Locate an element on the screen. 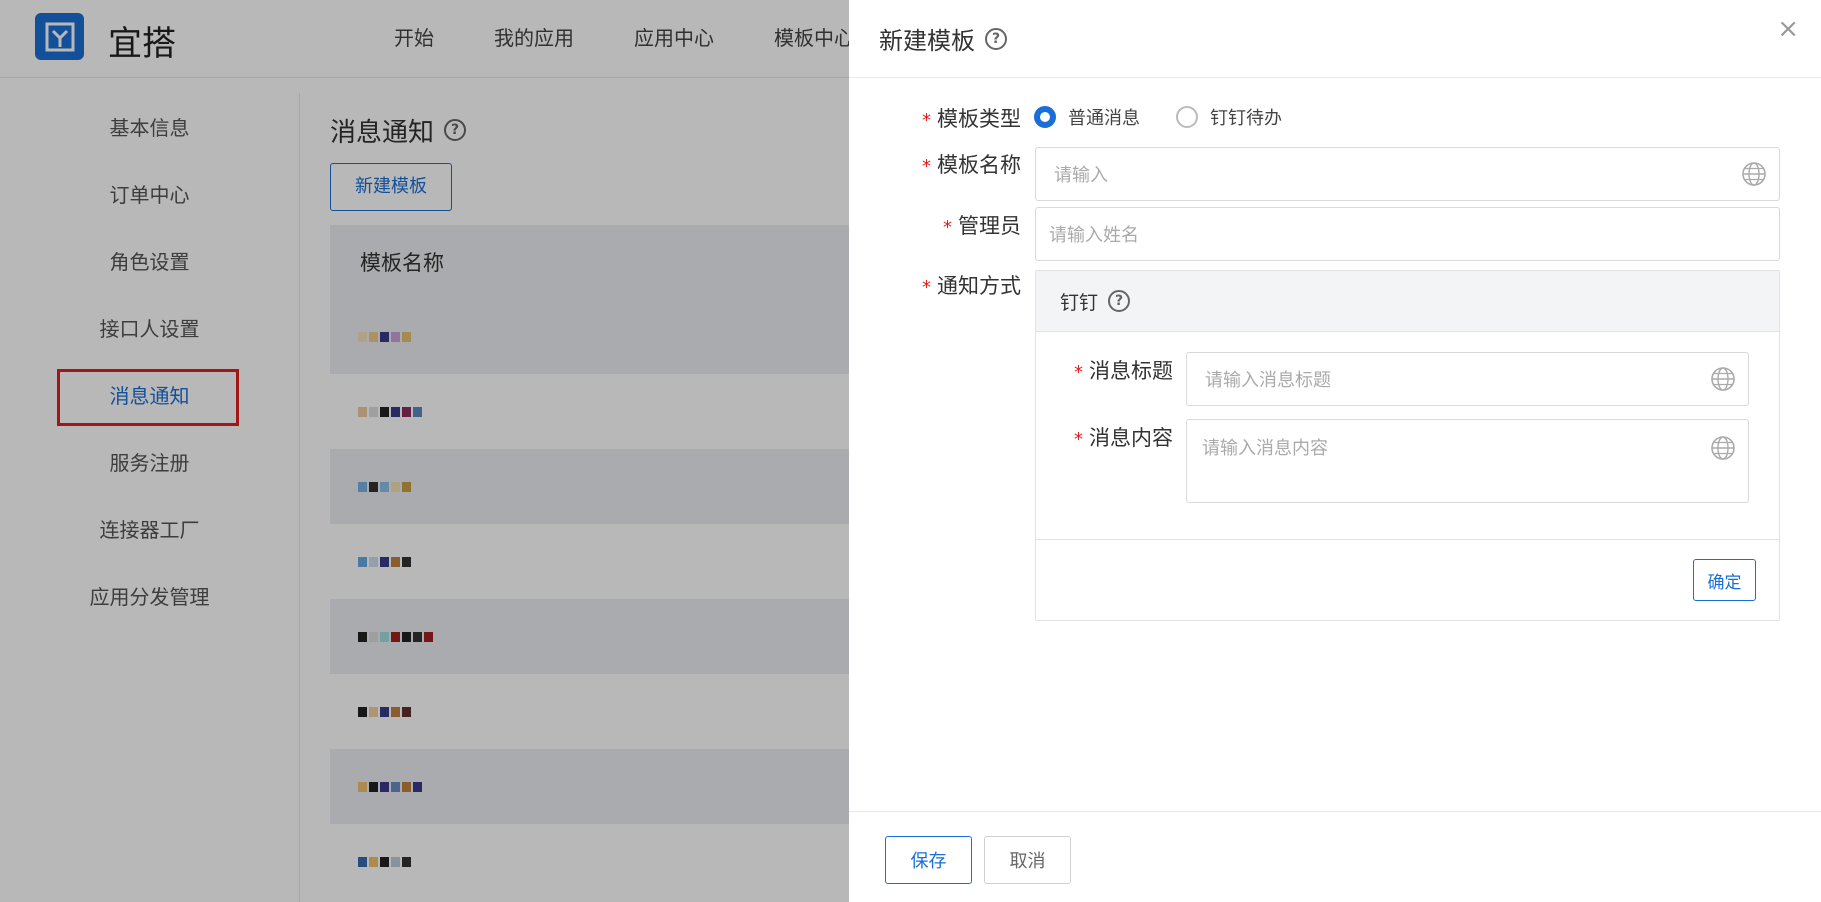 This screenshot has width=1821, height=902. radio-dingtalk-todo: 钉钉待办 is located at coordinates (1229, 117).